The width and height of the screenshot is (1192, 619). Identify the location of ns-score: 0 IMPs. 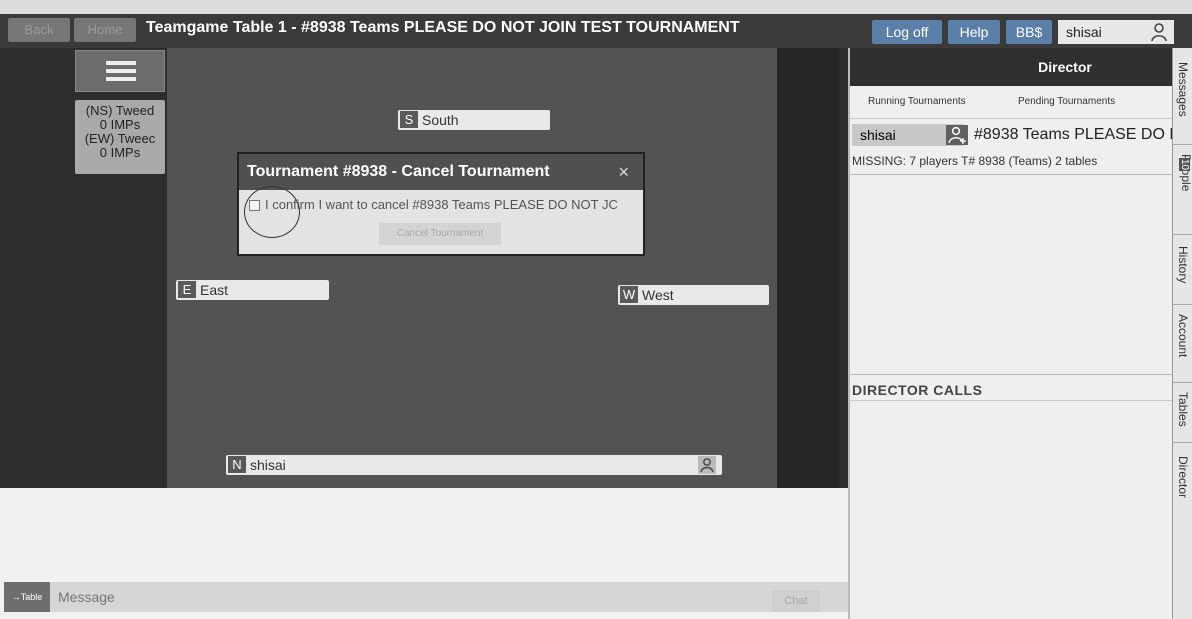
(120, 124).